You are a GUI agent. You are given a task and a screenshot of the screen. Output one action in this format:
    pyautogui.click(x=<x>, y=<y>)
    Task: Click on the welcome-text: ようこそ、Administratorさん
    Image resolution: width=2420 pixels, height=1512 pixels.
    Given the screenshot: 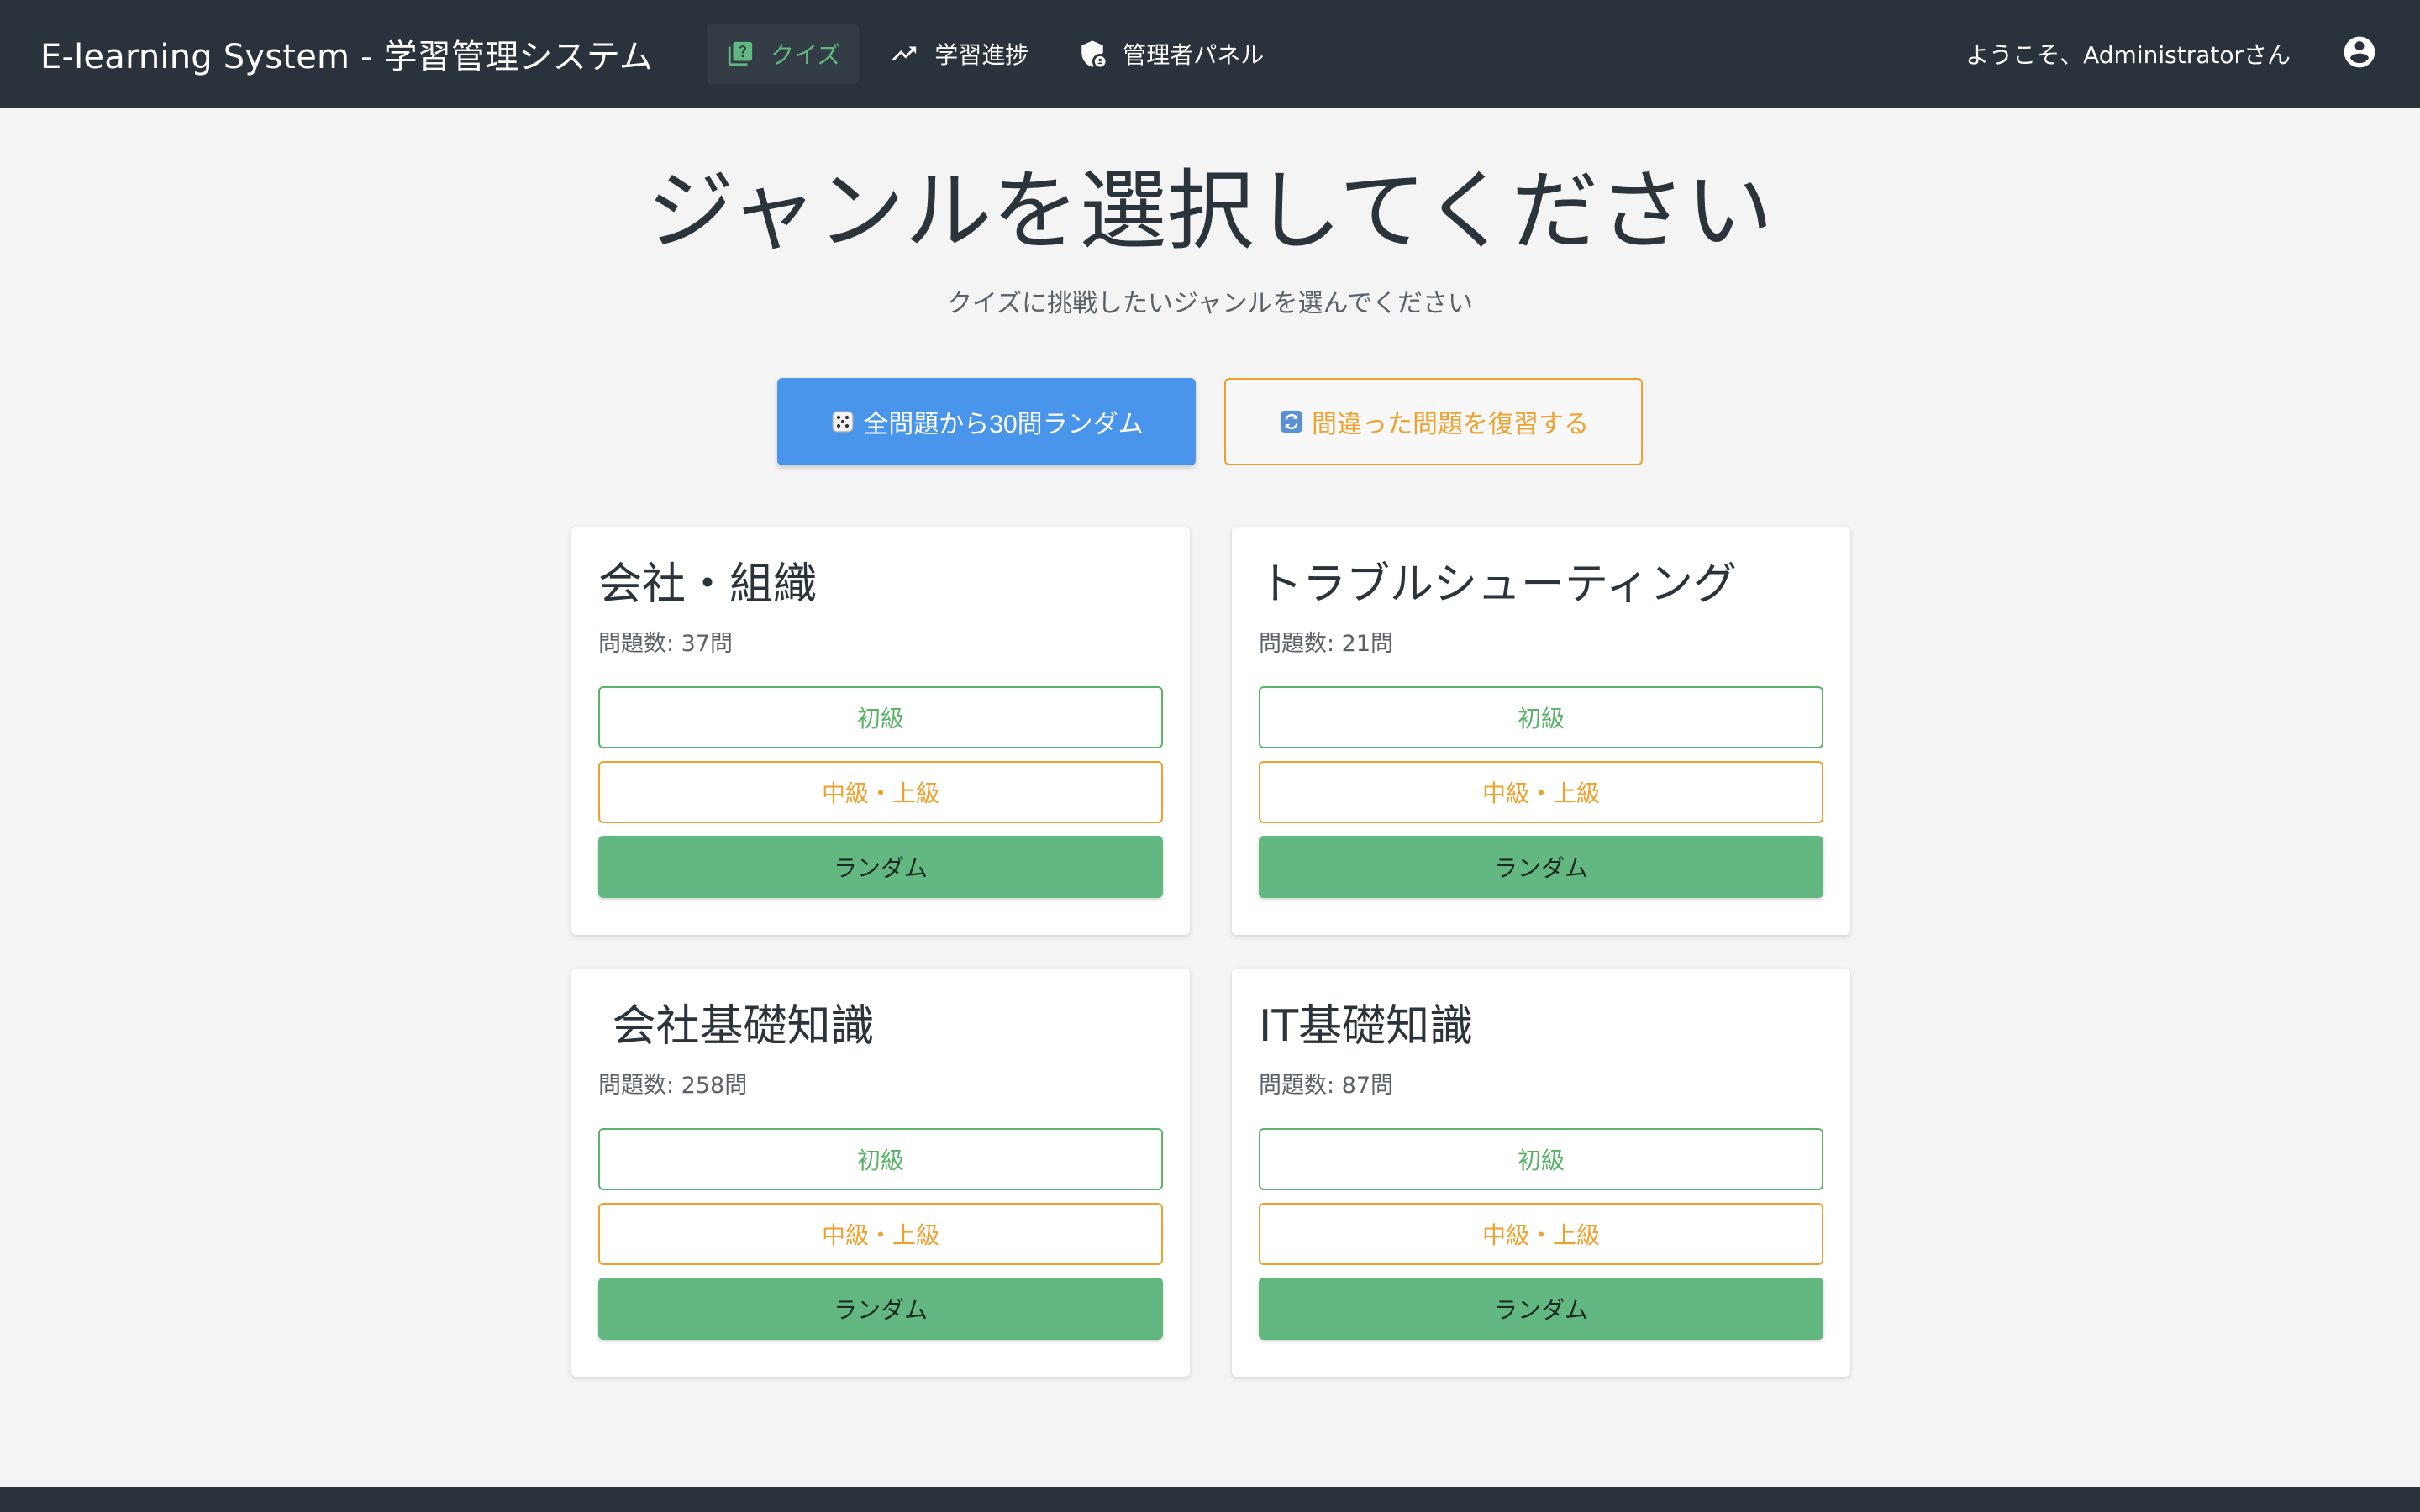 What is the action you would take?
    pyautogui.click(x=2128, y=55)
    